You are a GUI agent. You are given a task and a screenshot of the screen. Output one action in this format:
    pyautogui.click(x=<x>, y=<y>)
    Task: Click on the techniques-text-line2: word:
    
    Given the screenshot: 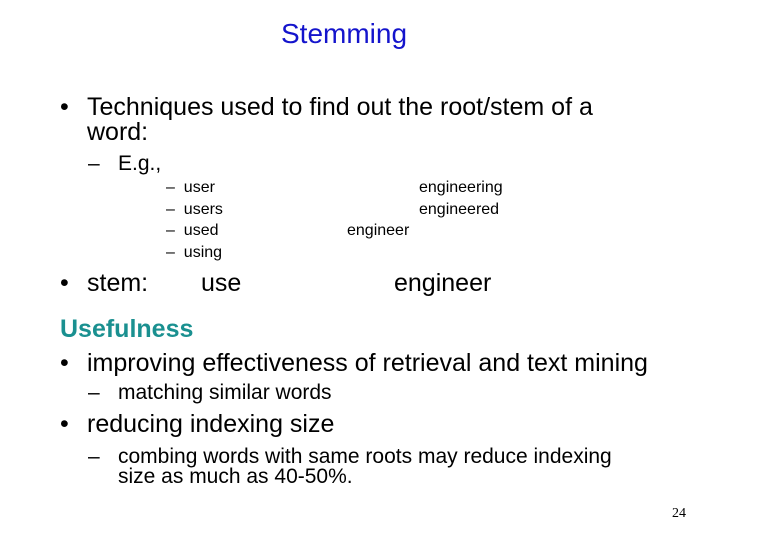 What is the action you would take?
    pyautogui.click(x=118, y=132)
    